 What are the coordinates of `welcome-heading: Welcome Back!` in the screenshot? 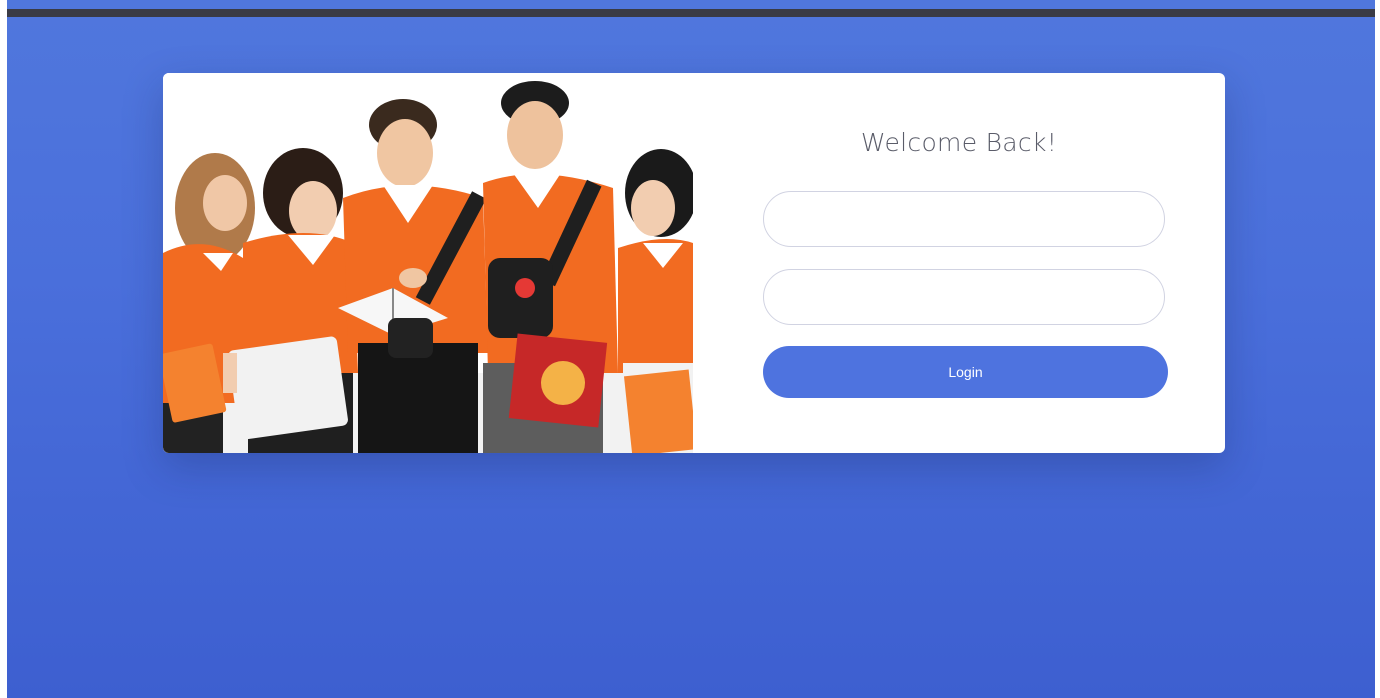 It's located at (959, 142).